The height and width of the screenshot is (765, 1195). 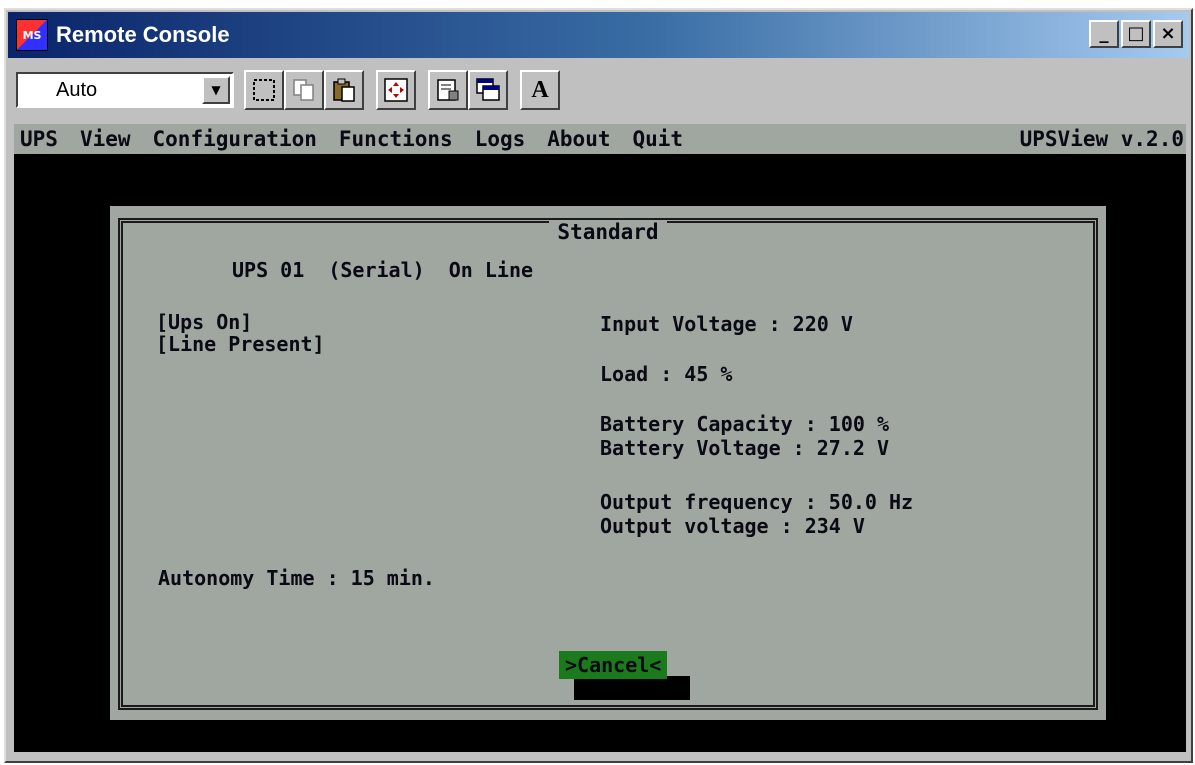 What do you see at coordinates (125, 90) in the screenshot?
I see `mode-select: Auto ▼` at bounding box center [125, 90].